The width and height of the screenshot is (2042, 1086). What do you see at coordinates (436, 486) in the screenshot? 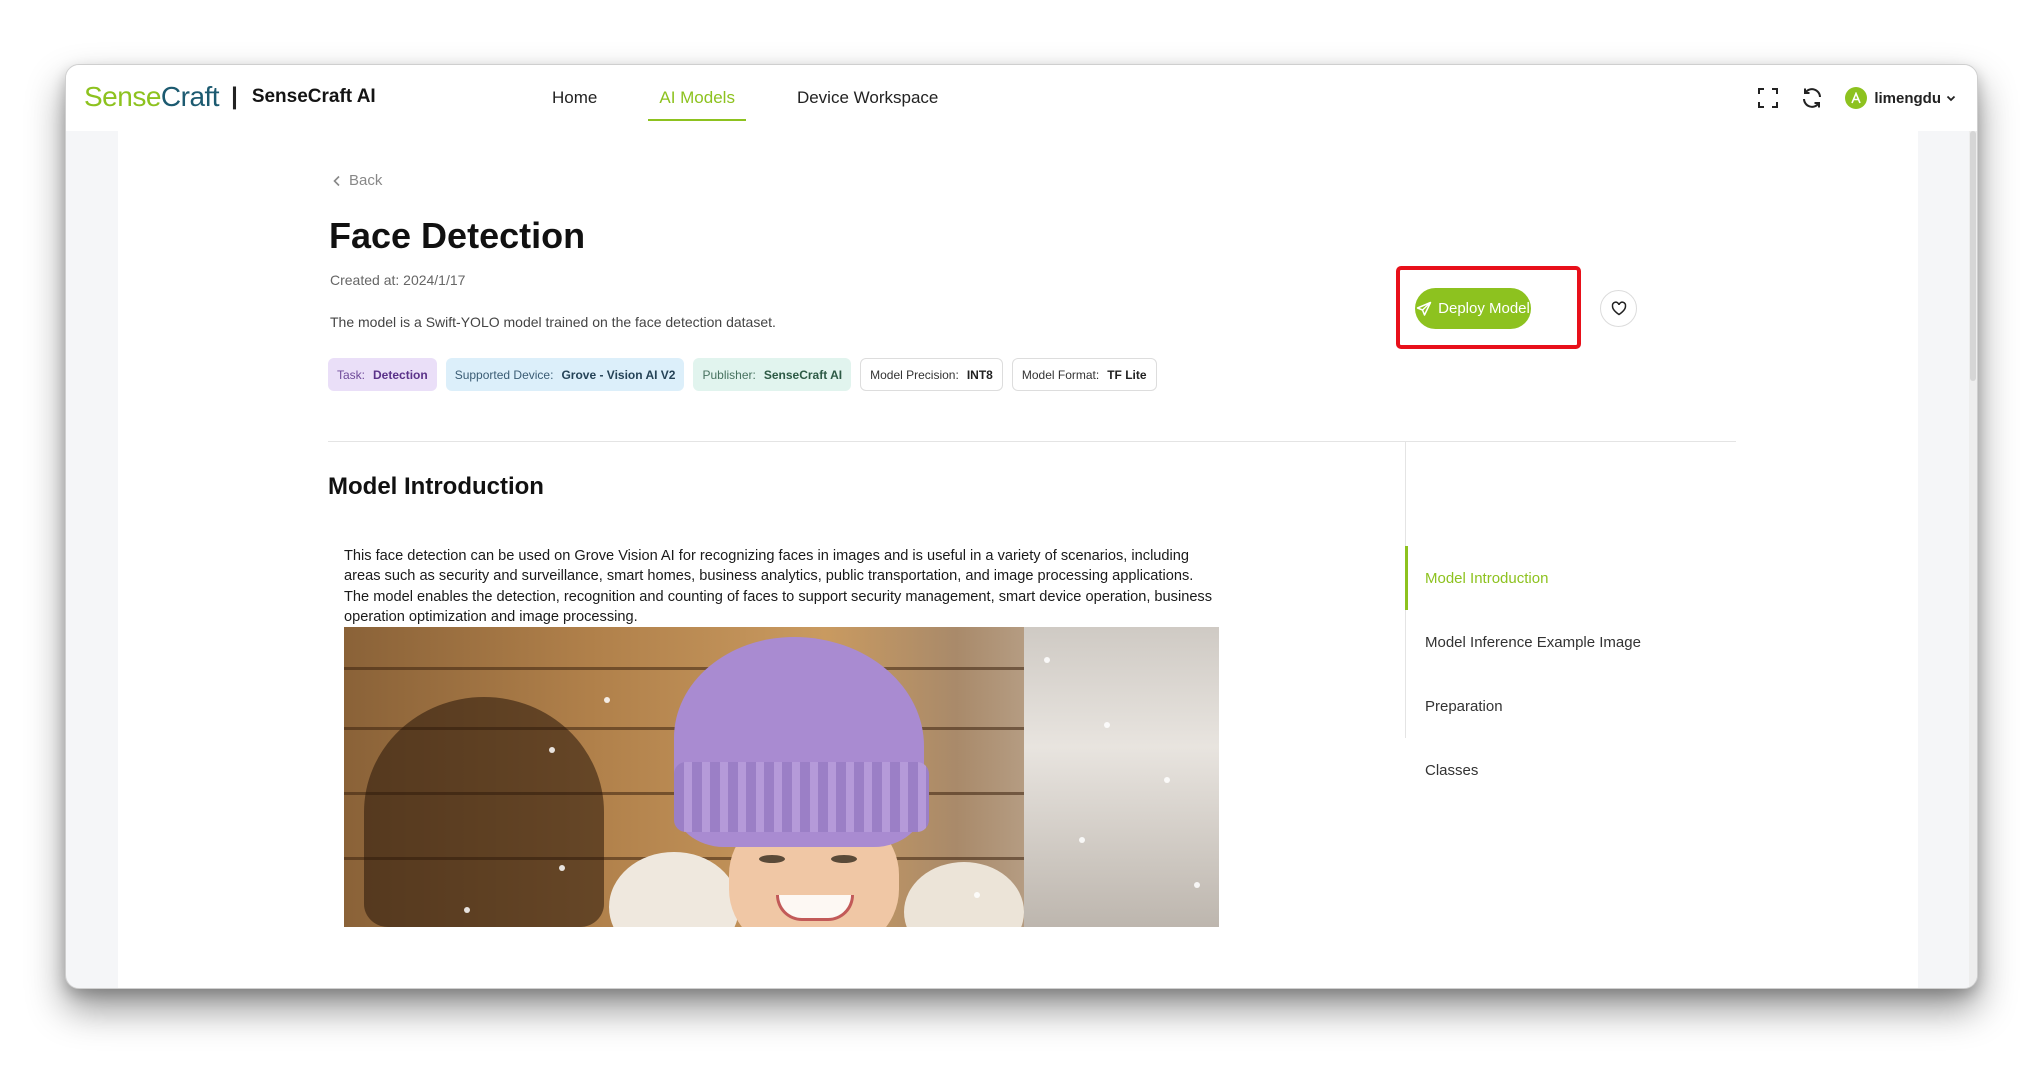
I see `section-title: Model Introduction` at bounding box center [436, 486].